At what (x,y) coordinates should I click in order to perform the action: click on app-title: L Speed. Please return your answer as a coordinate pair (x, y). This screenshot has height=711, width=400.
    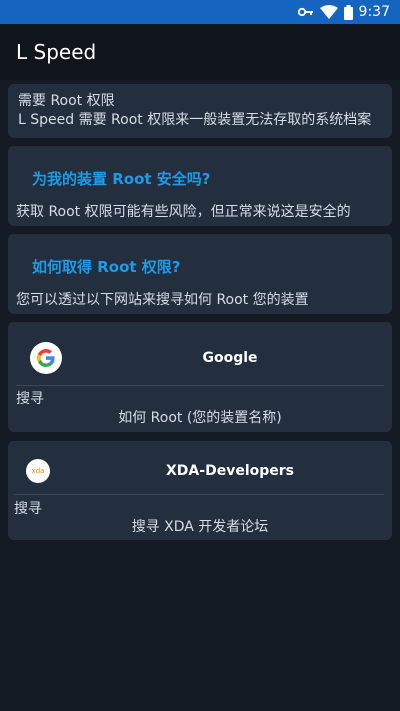
    Looking at the image, I should click on (56, 52).